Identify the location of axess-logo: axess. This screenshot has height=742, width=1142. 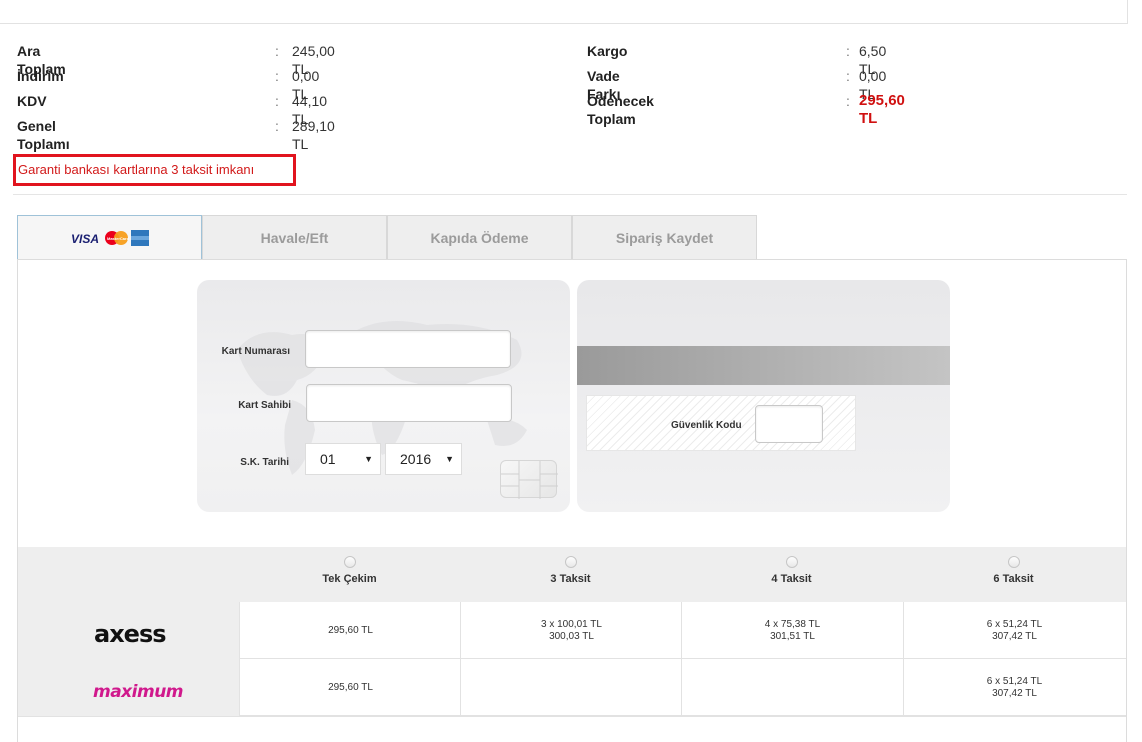
(130, 634).